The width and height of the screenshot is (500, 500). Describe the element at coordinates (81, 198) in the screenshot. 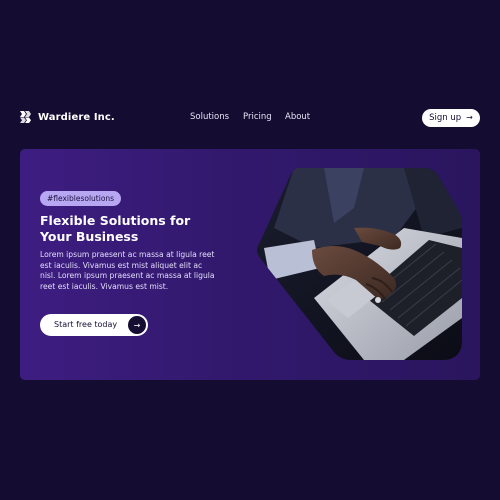

I see `hashtag-badge: #flexiblesolutions` at that location.